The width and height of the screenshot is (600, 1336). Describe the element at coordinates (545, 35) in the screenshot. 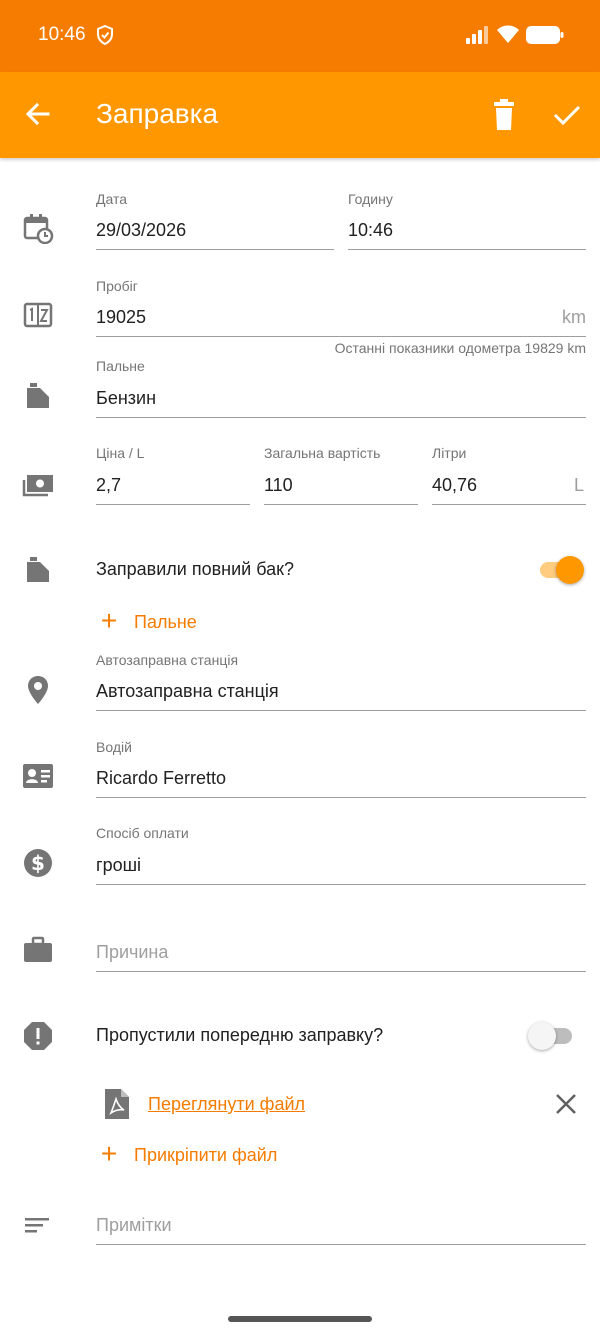

I see `battery-icon` at that location.